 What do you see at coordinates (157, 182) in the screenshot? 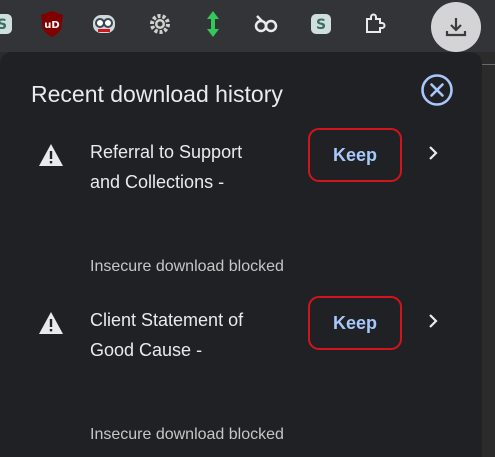
I see `file-name-line: and Collections -` at bounding box center [157, 182].